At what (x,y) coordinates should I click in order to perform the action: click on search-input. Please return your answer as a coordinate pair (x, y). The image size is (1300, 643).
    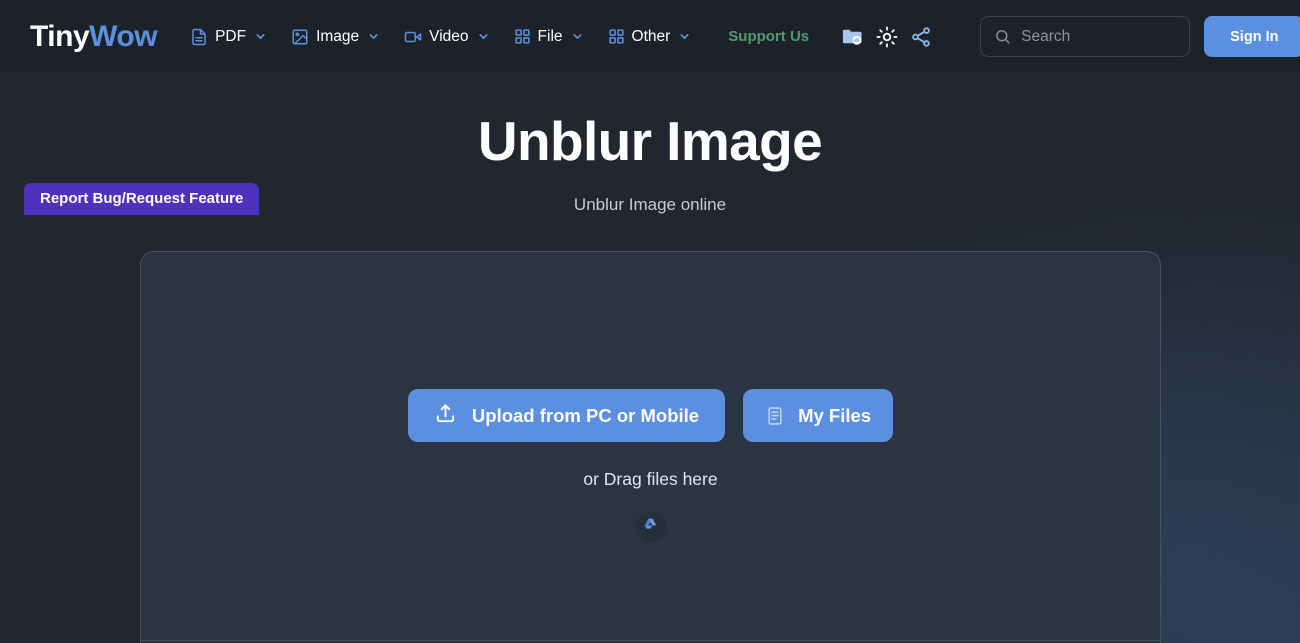
    Looking at the image, I should click on (1121, 36).